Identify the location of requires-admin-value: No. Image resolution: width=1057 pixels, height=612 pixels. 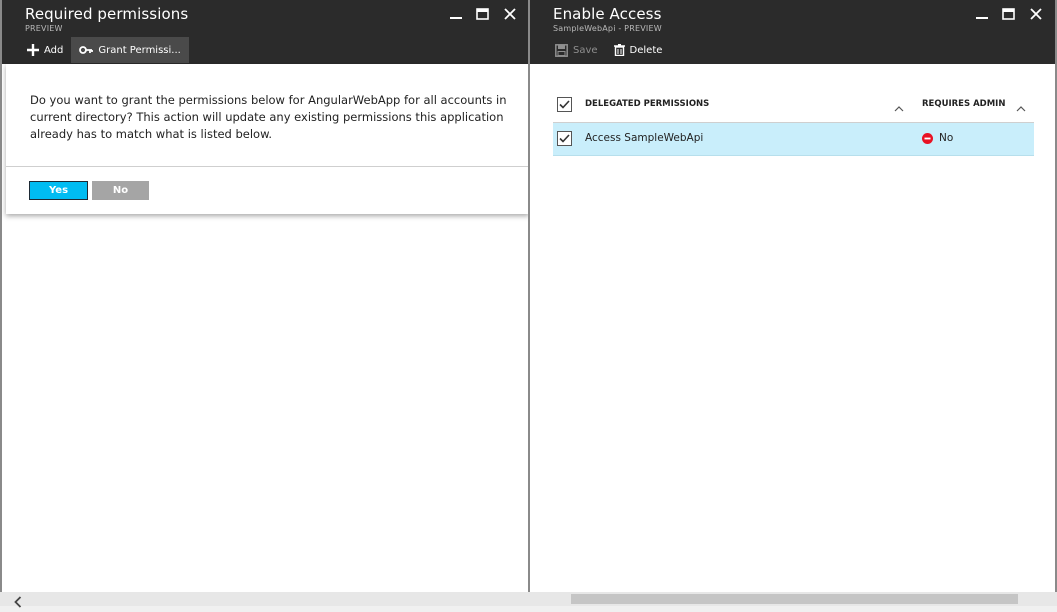
(946, 138).